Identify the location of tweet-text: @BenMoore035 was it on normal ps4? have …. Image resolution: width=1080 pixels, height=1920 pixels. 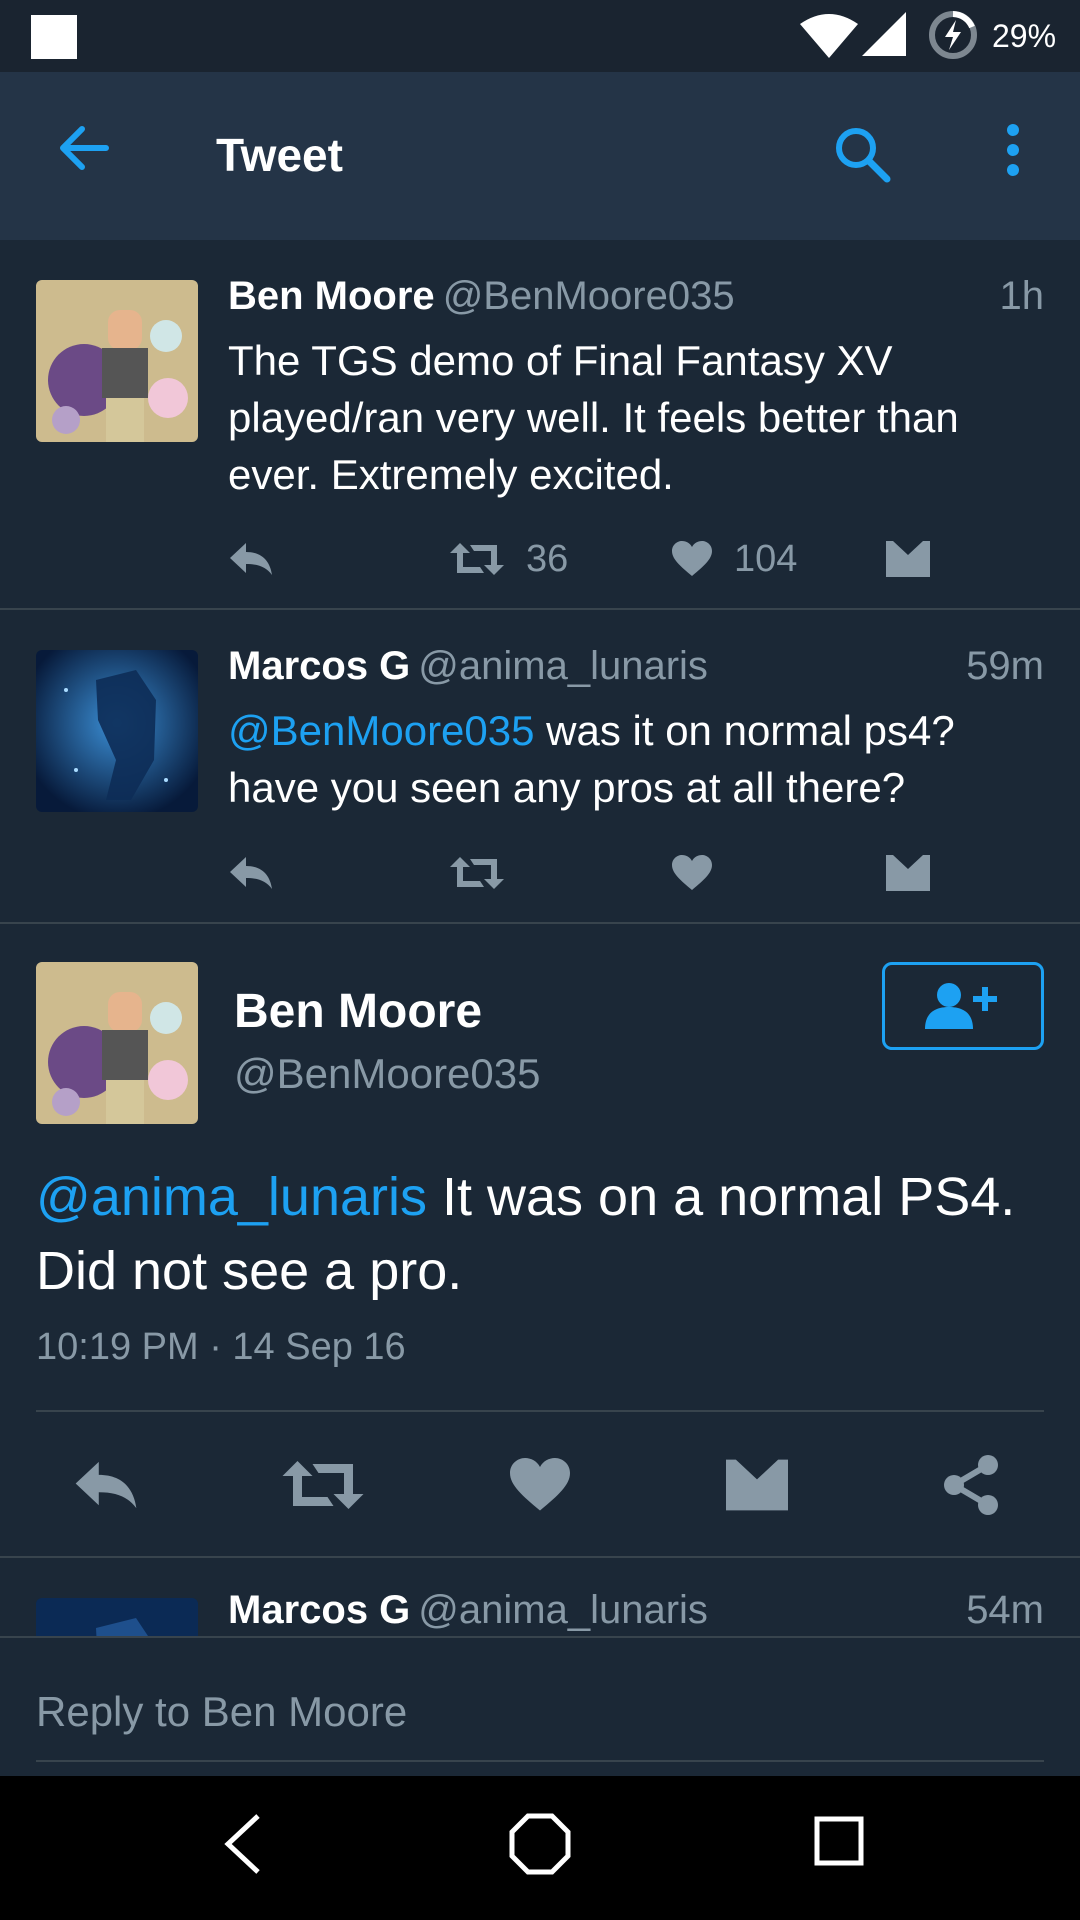
(638, 759).